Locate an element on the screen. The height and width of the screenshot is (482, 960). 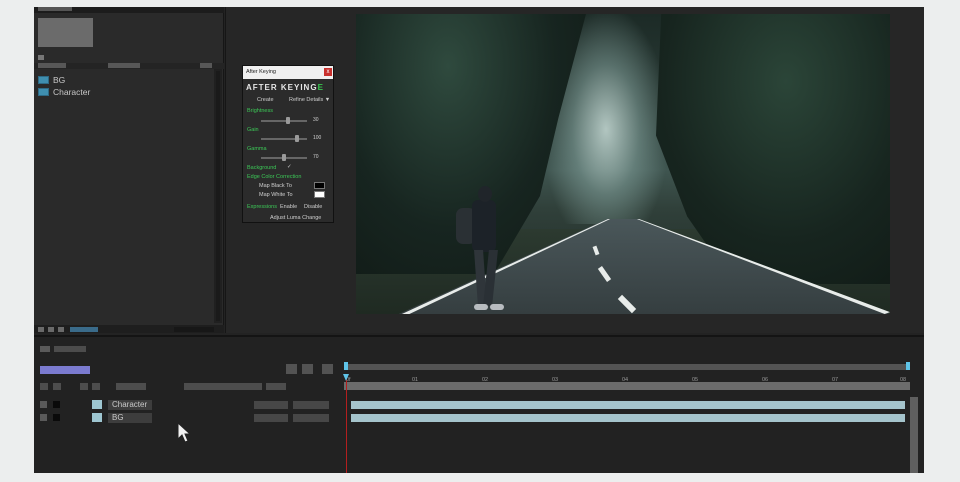
refine-details-dropdown: Refine Details ▼ is located at coordinates (309, 100).